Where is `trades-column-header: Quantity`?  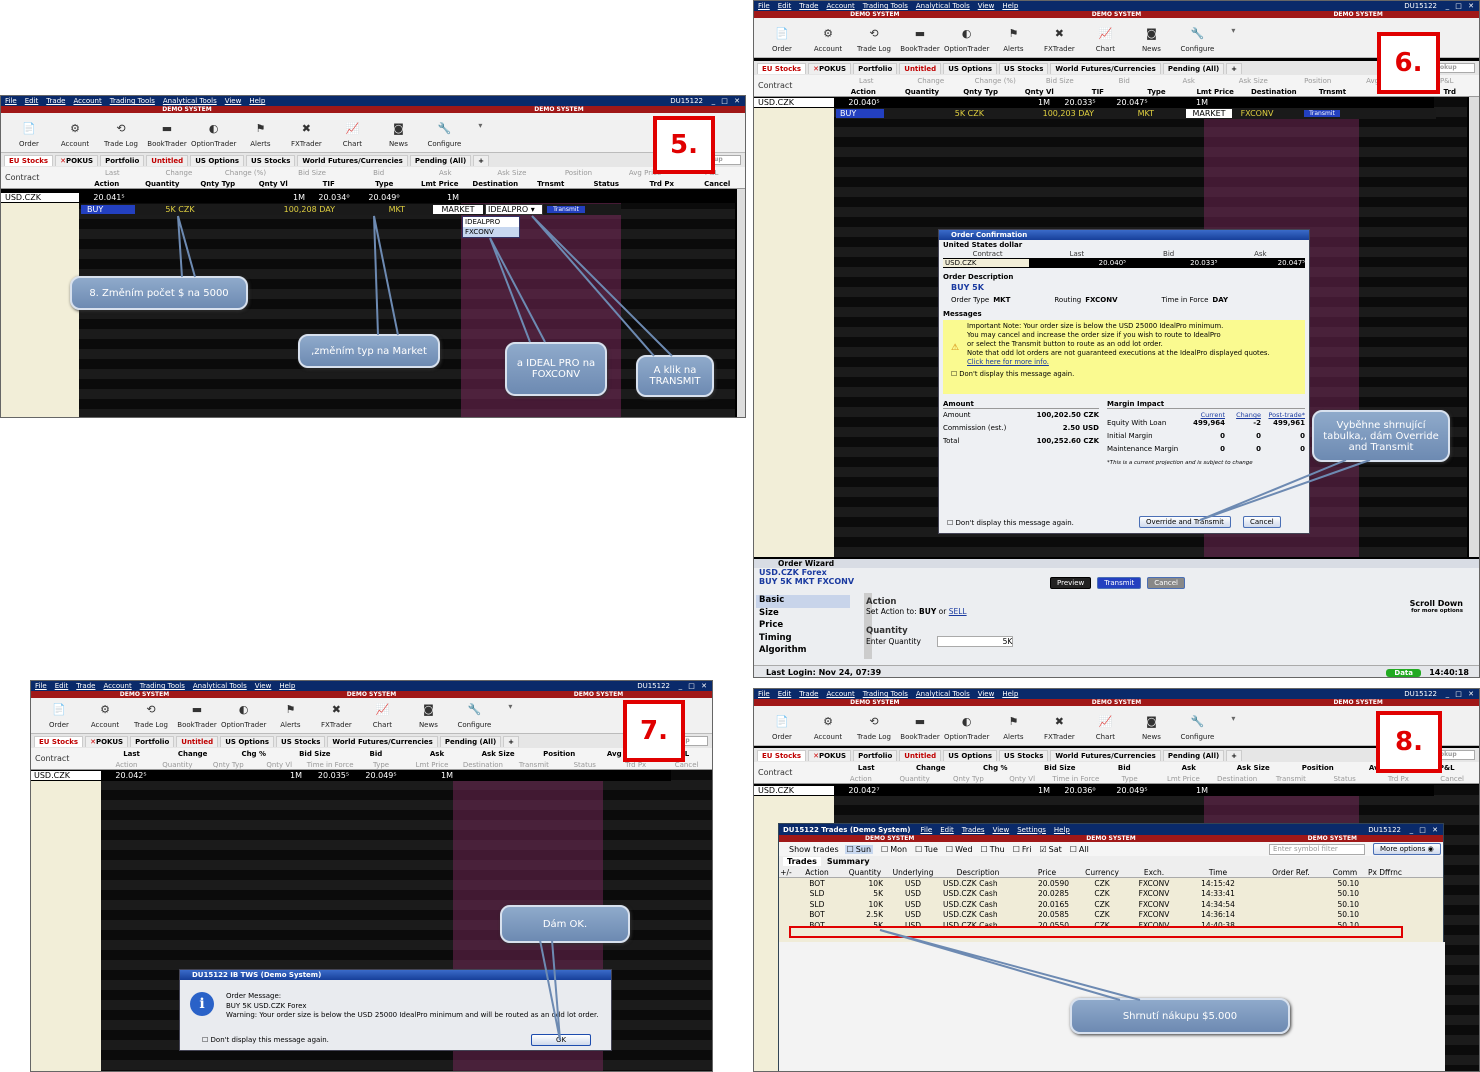
trades-column-header: Quantity is located at coordinates (865, 872).